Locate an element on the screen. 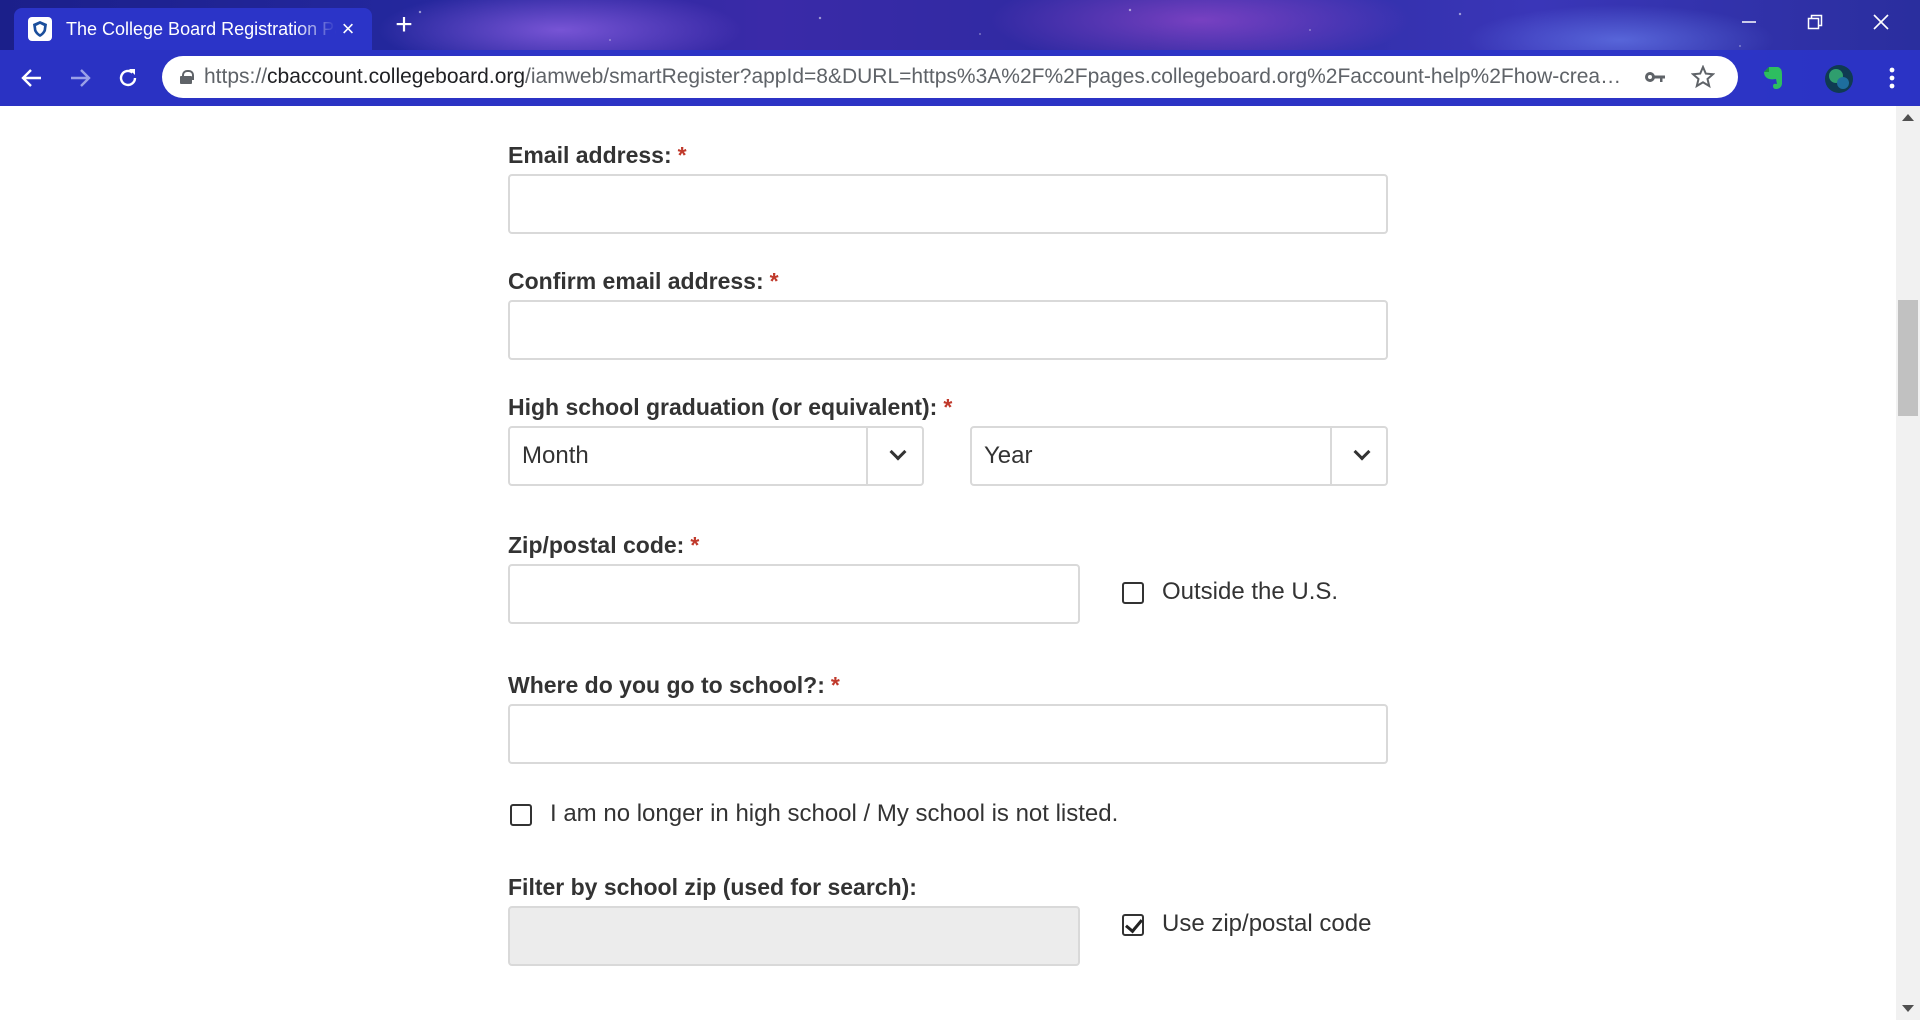  lock-icon is located at coordinates (187, 77).